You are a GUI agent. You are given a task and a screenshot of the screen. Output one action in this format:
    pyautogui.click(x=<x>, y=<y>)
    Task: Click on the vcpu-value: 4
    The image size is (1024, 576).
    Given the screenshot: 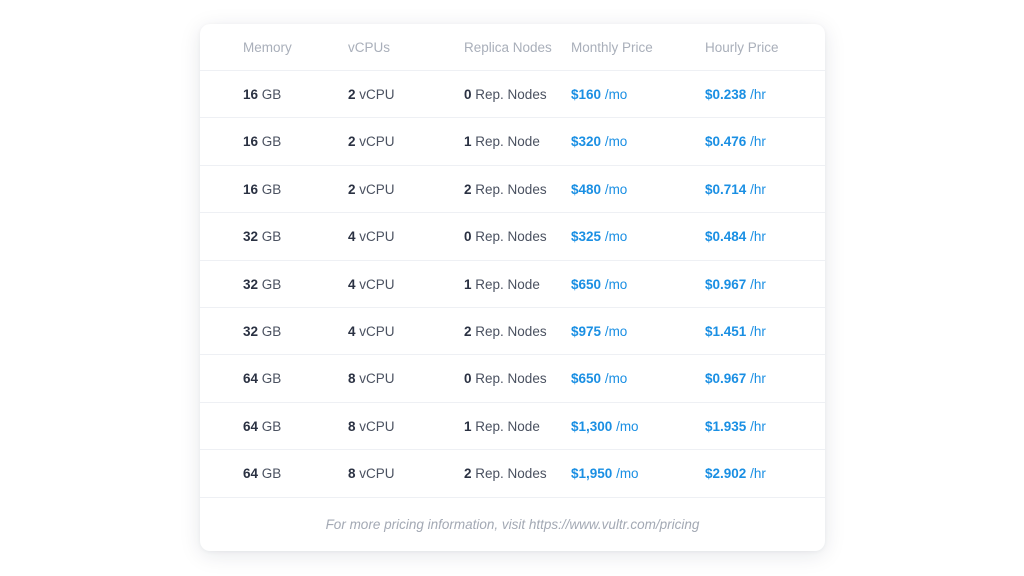 What is the action you would take?
    pyautogui.click(x=352, y=284)
    